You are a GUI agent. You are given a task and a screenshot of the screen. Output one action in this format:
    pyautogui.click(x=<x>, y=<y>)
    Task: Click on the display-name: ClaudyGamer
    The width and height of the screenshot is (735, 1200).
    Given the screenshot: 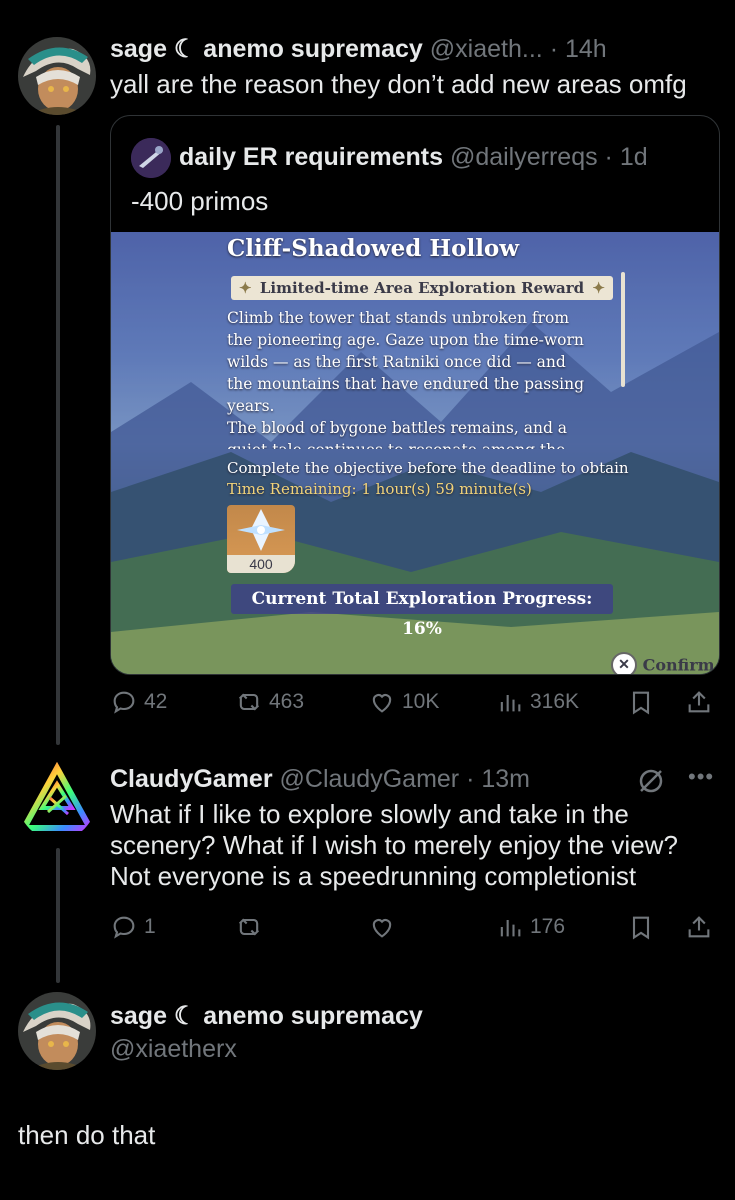 What is the action you would take?
    pyautogui.click(x=191, y=779)
    